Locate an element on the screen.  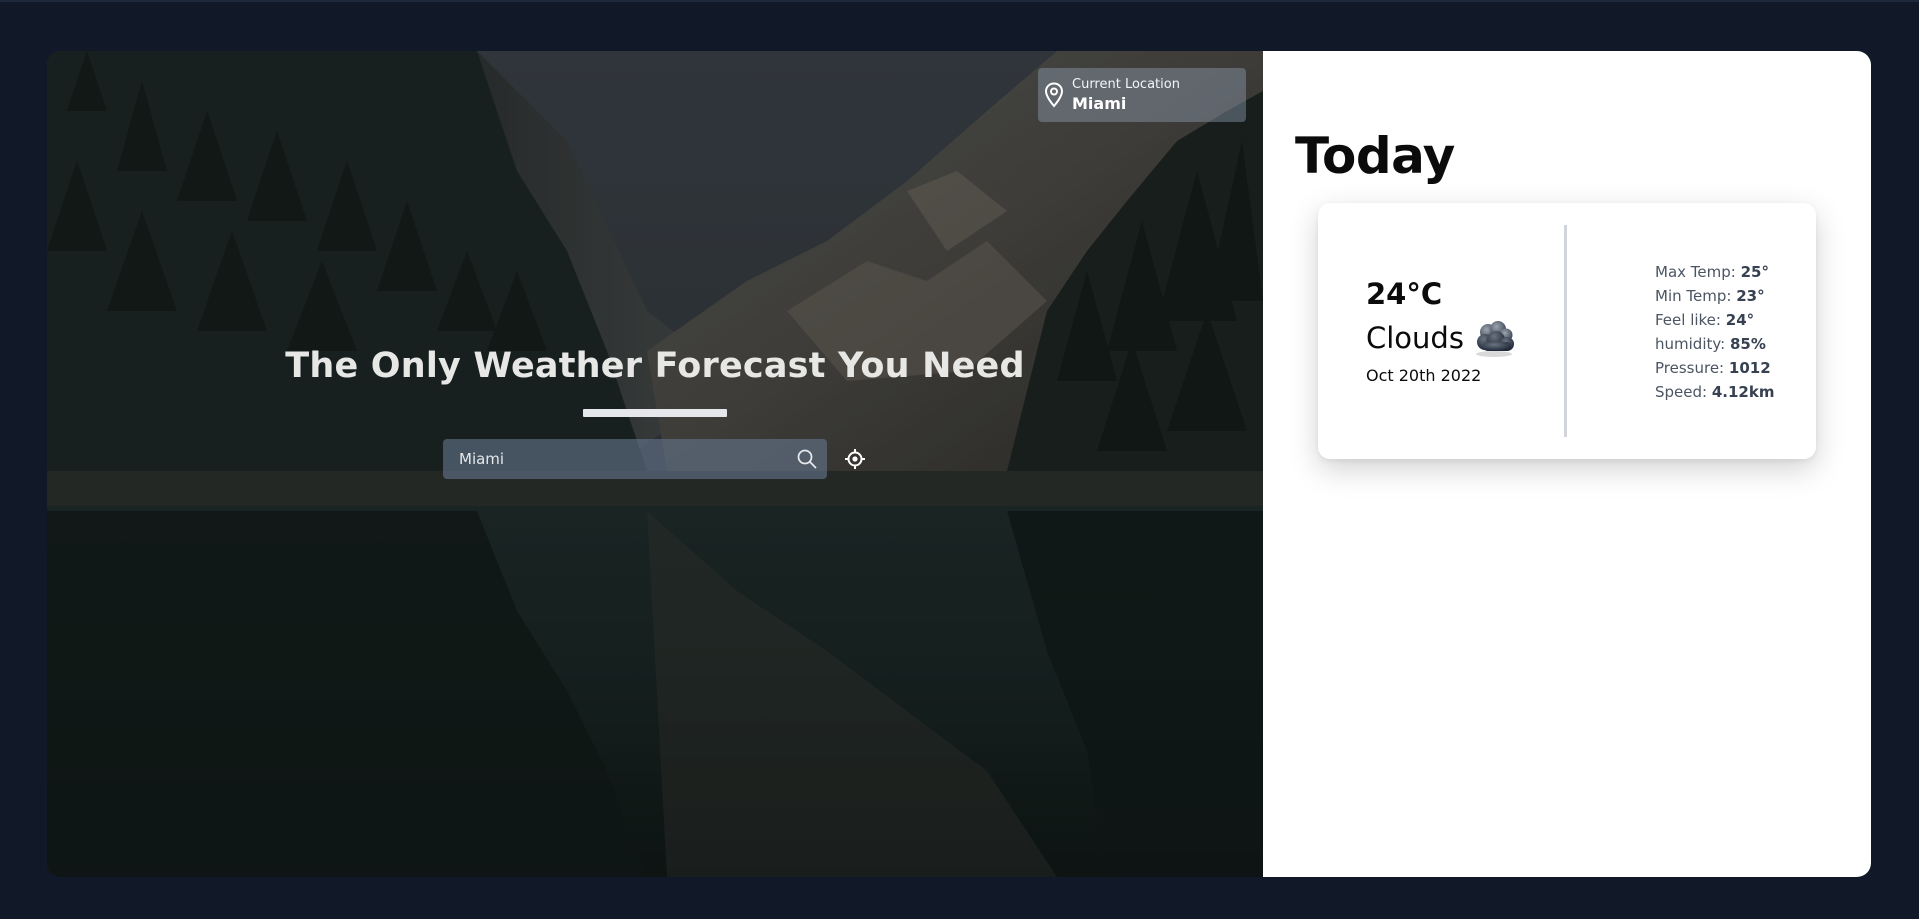
stat-label: Feel like: is located at coordinates (1688, 320).